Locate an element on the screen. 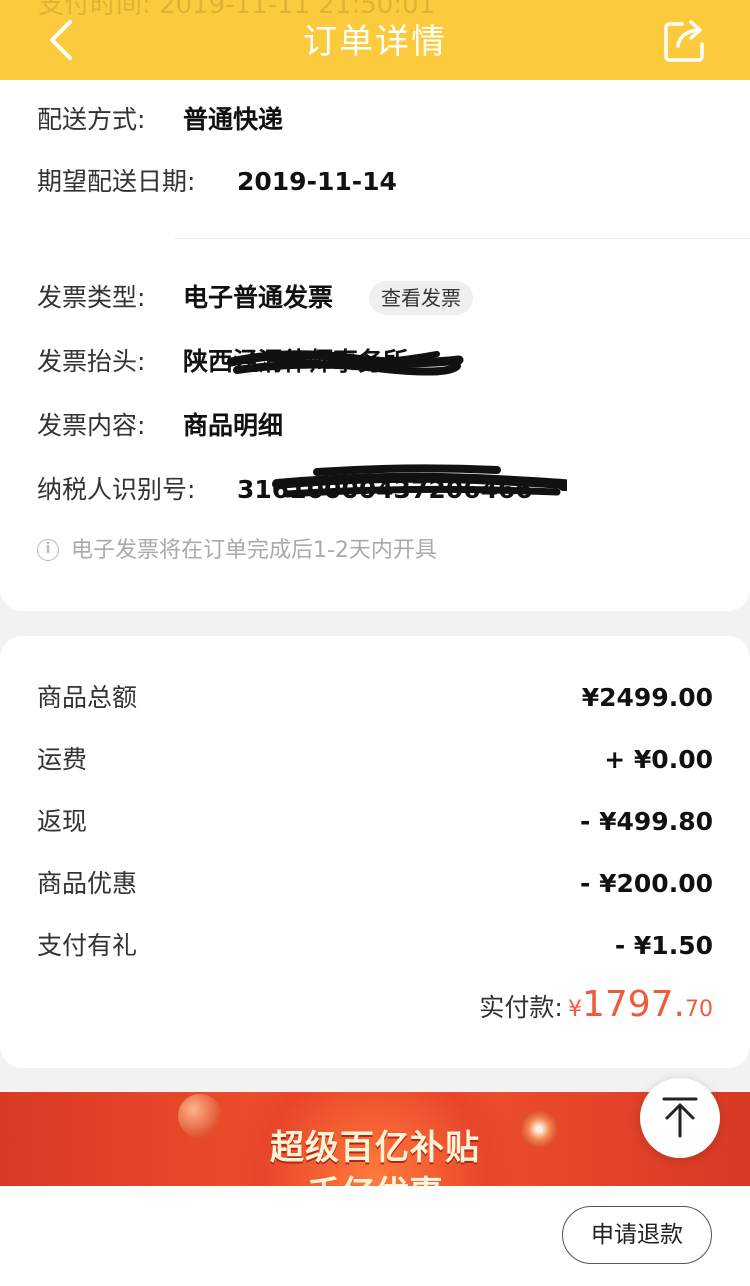  total-amount-integer: 1797. is located at coordinates (633, 1004).